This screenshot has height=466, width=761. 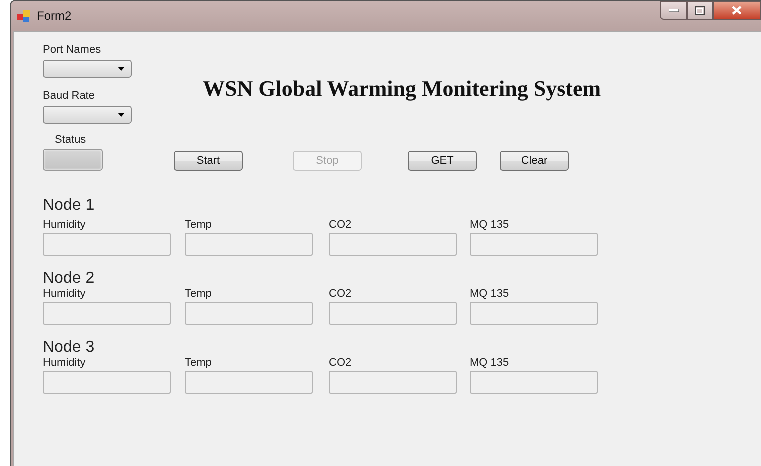 I want to click on page-heading: WSN Global Warming Monitering System, so click(x=402, y=89).